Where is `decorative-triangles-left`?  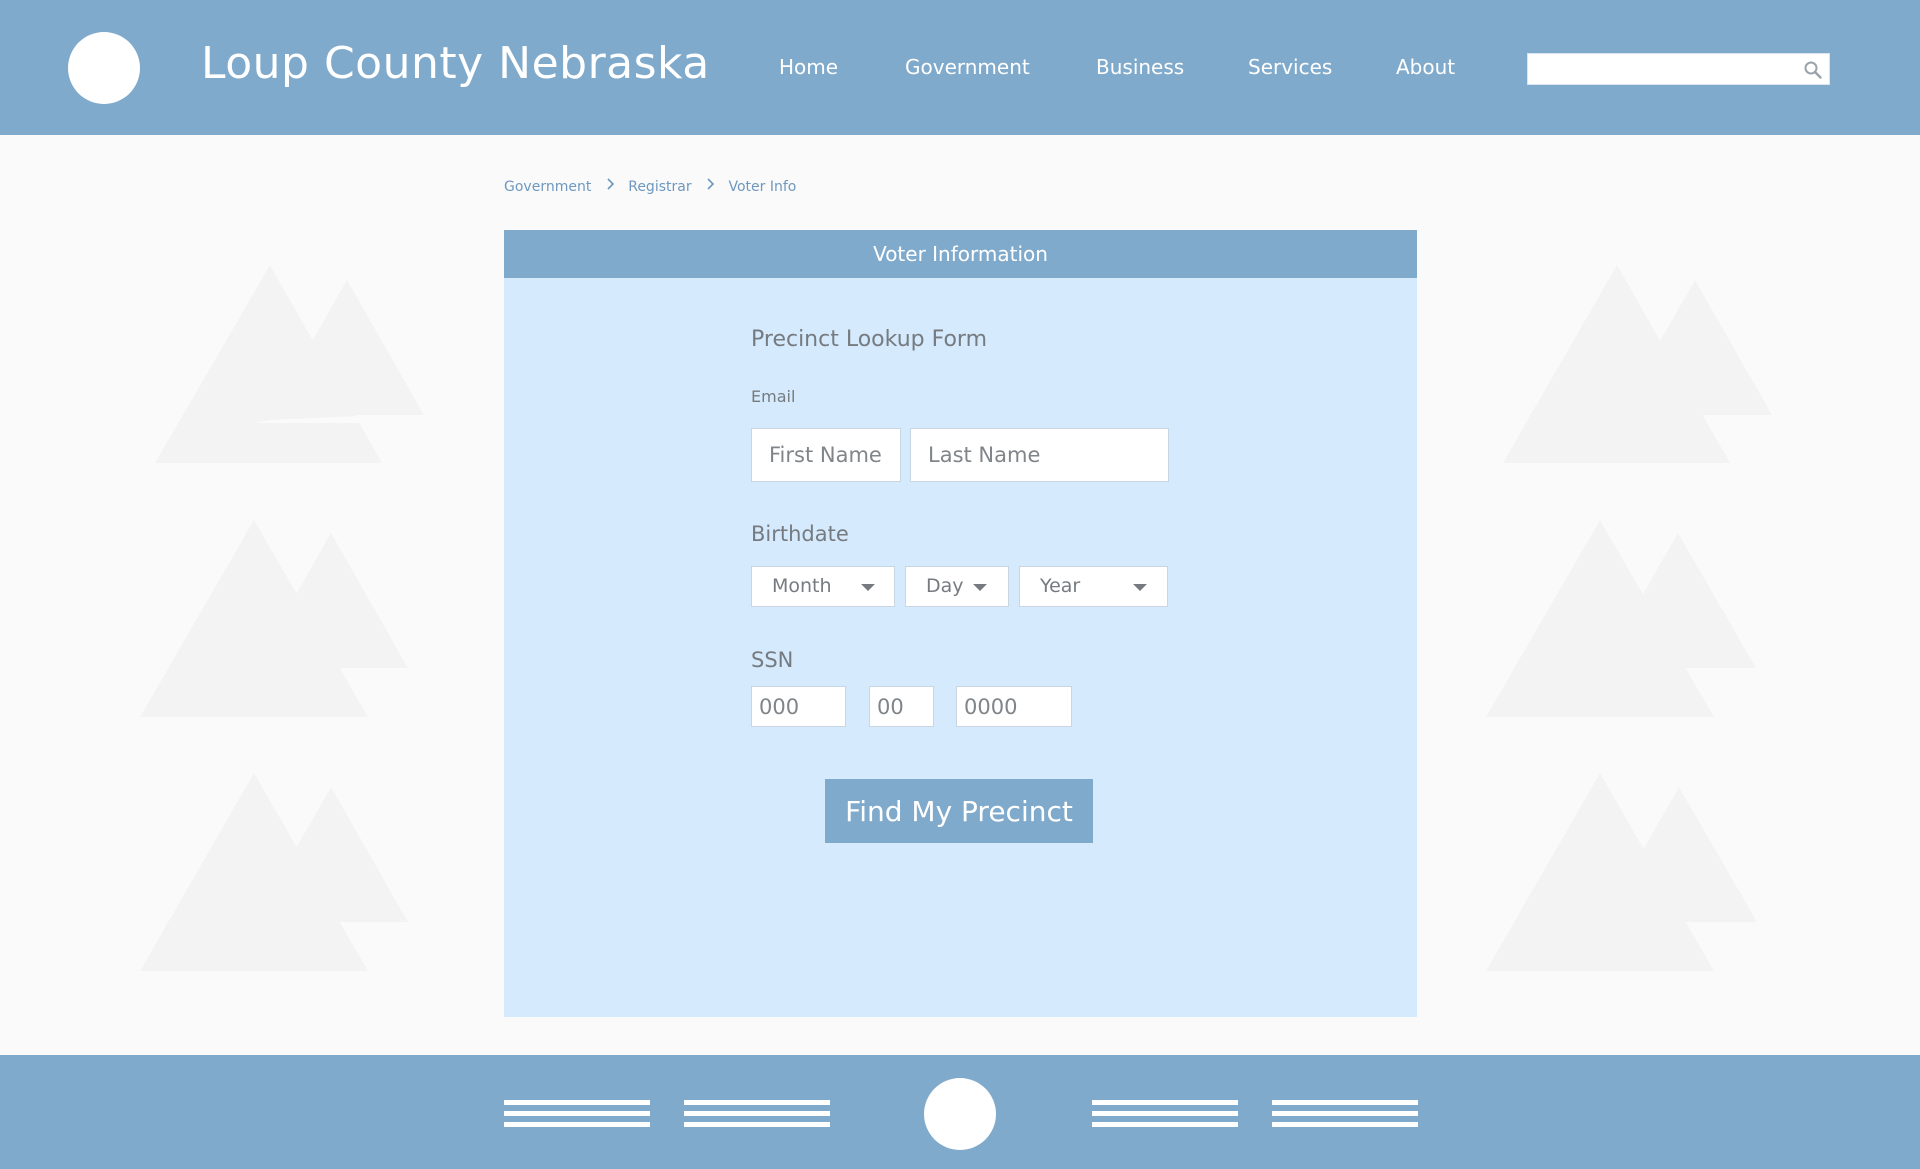
decorative-triangles-left is located at coordinates (282, 618).